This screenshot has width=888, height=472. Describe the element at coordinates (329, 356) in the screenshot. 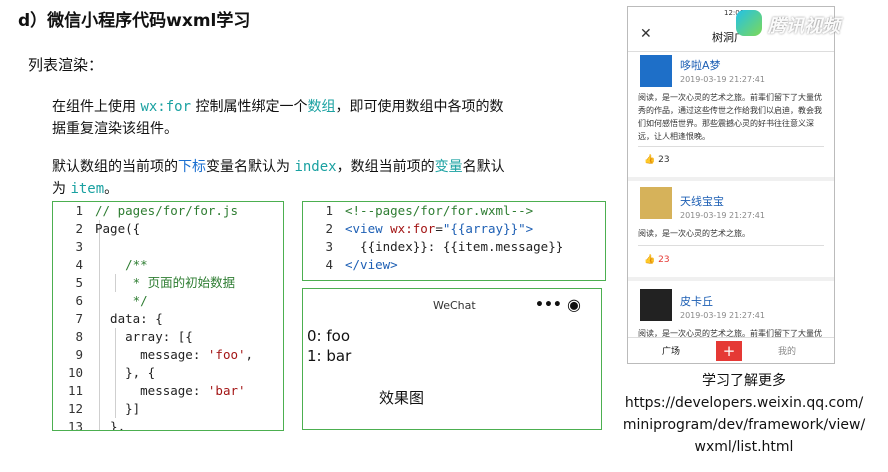

I see `list-item: 1: bar` at that location.